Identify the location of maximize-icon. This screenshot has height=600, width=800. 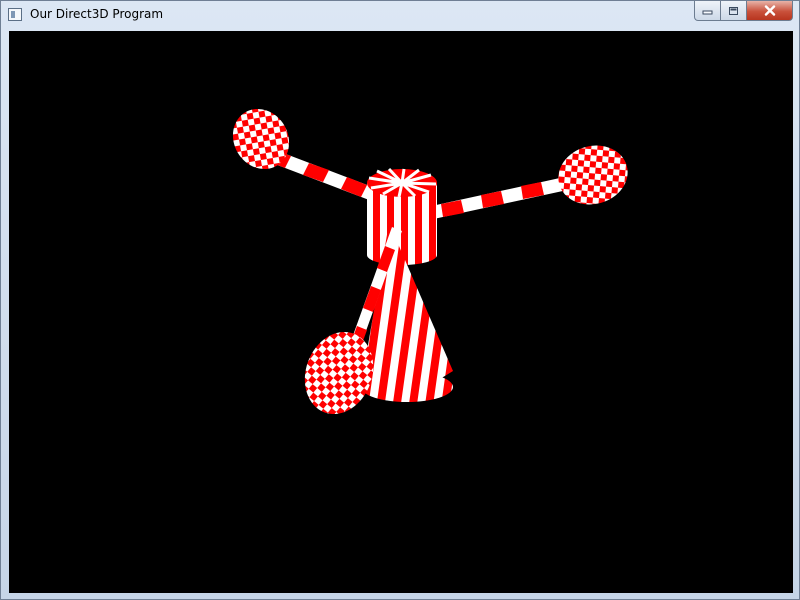
(733, 10).